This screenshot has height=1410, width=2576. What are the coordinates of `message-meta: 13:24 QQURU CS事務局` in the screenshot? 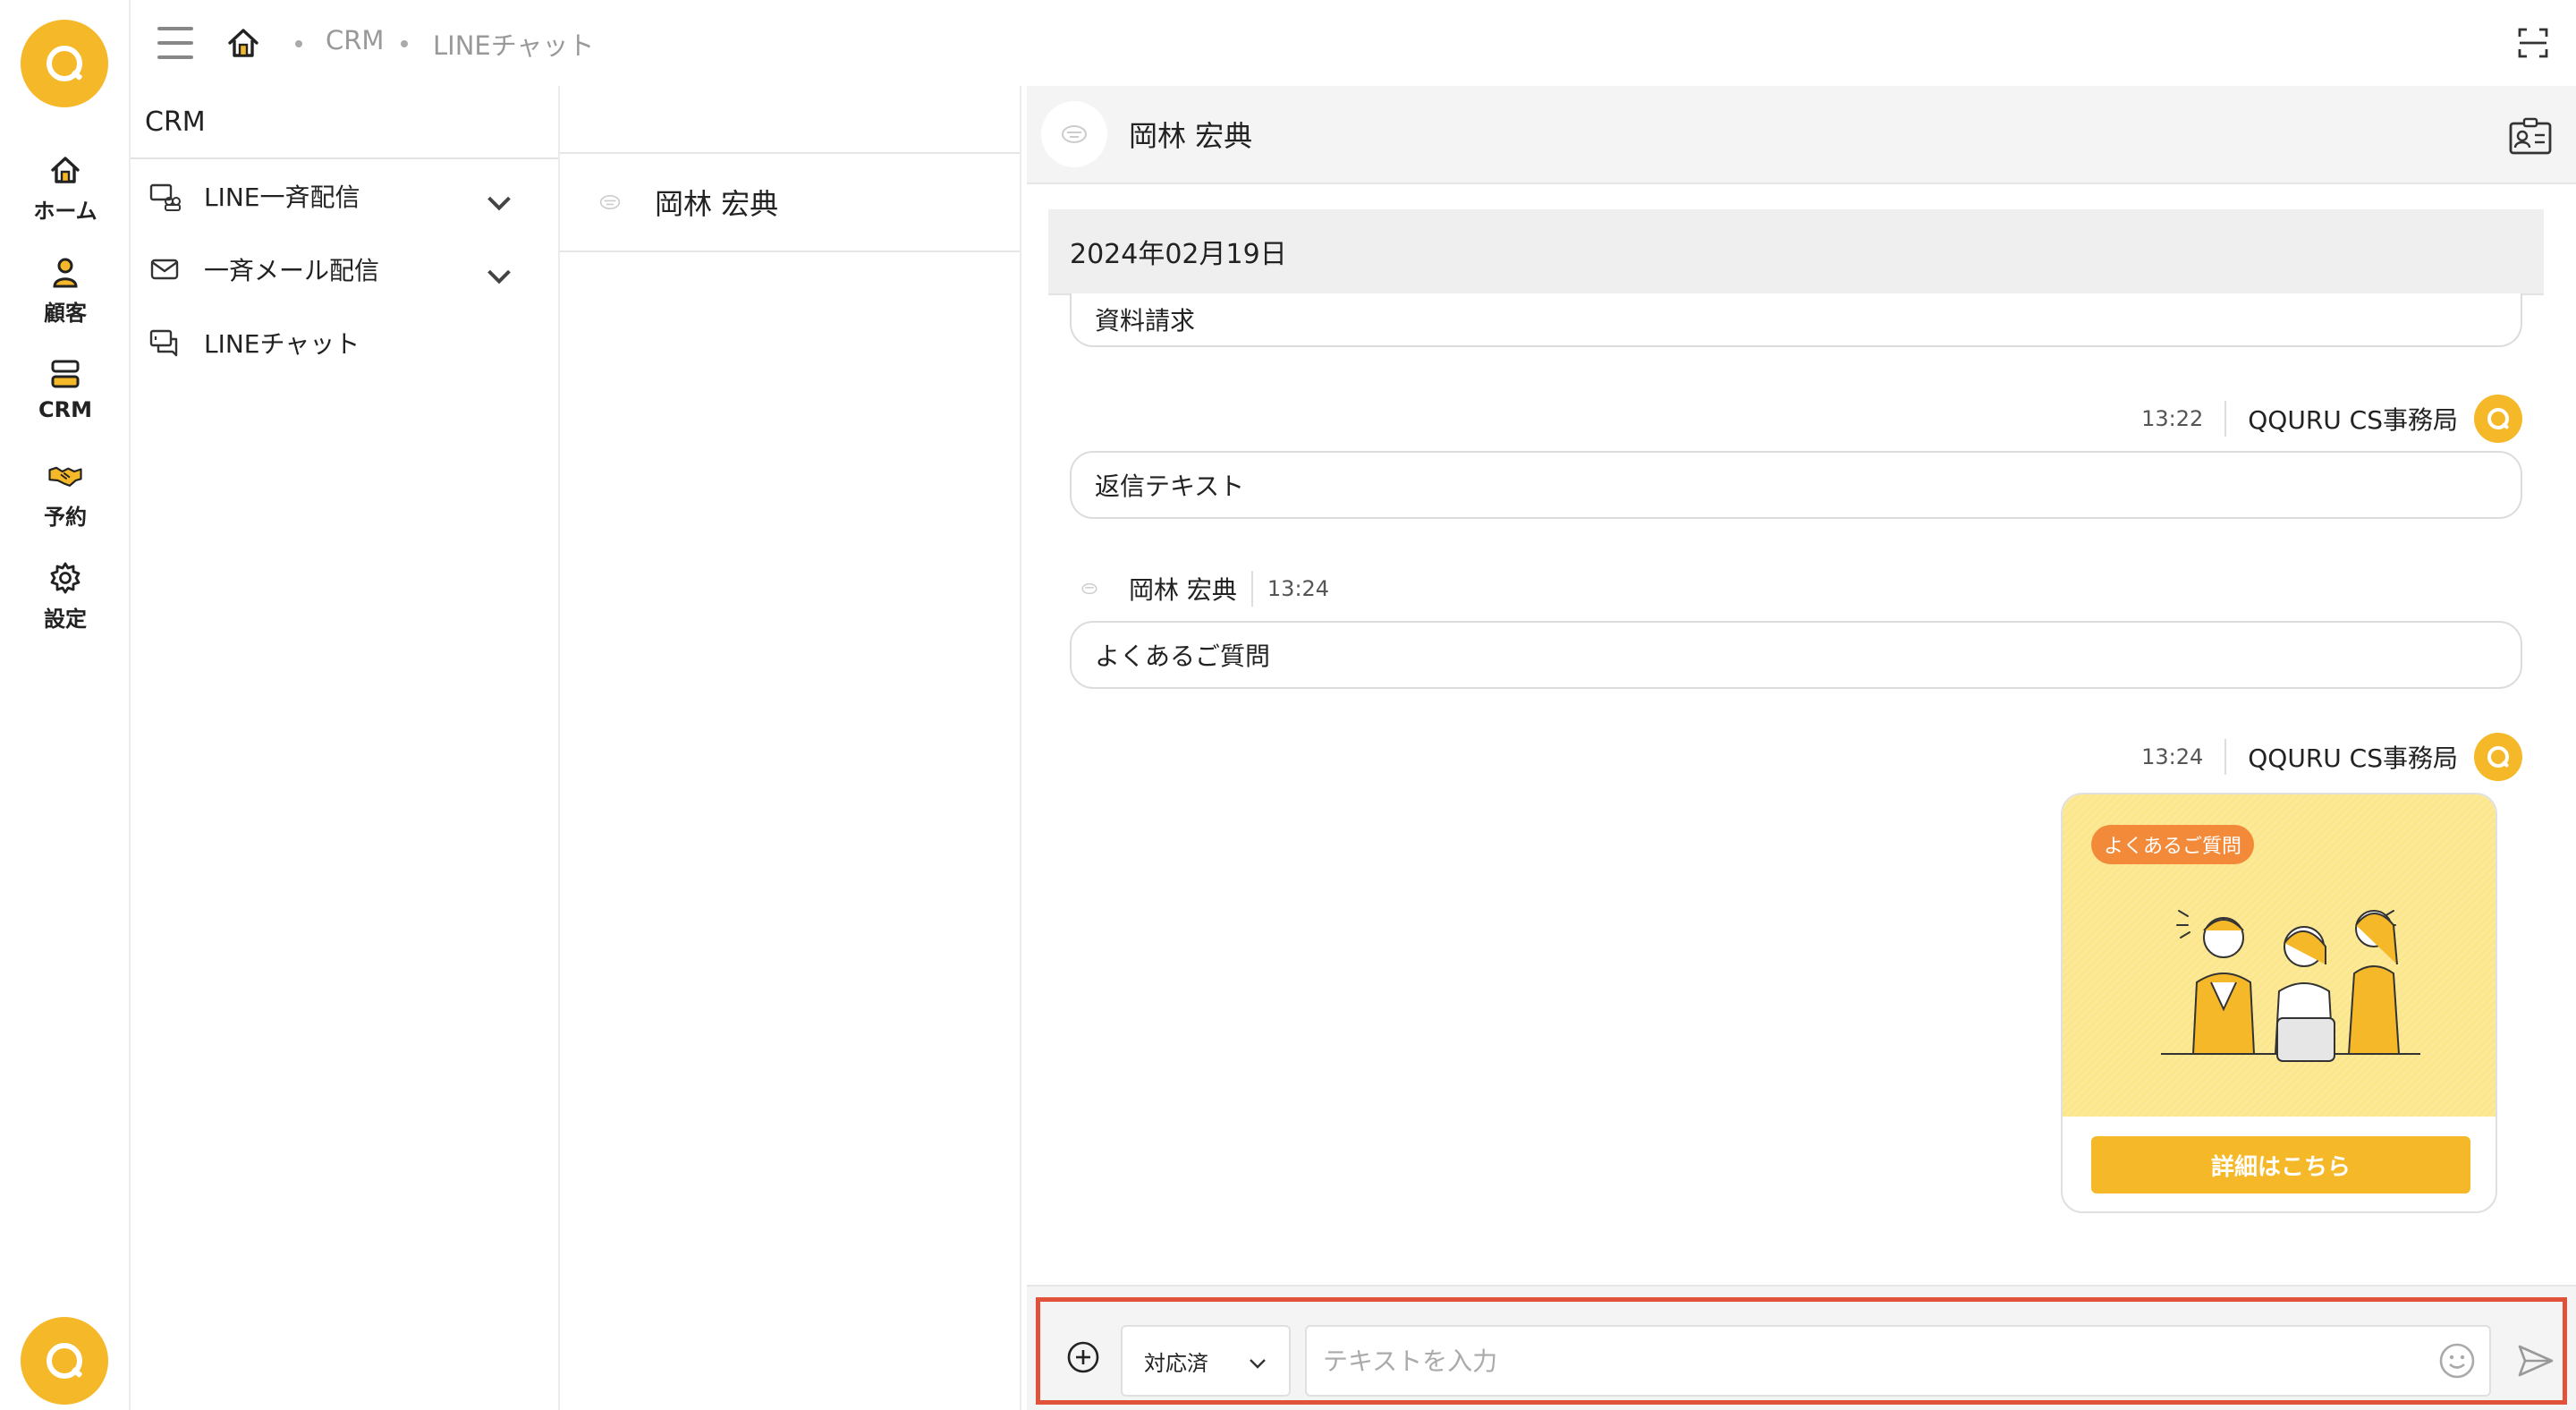 It's located at (2331, 757).